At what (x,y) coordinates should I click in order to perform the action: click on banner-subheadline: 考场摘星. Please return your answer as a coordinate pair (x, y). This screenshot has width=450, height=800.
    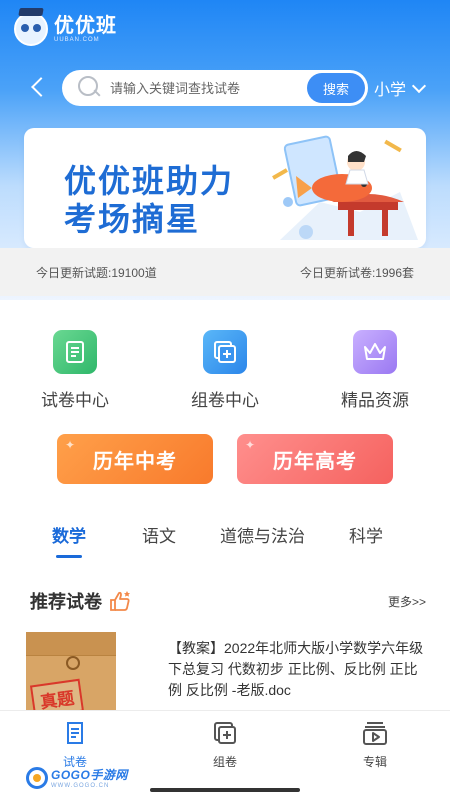
    Looking at the image, I should click on (132, 219).